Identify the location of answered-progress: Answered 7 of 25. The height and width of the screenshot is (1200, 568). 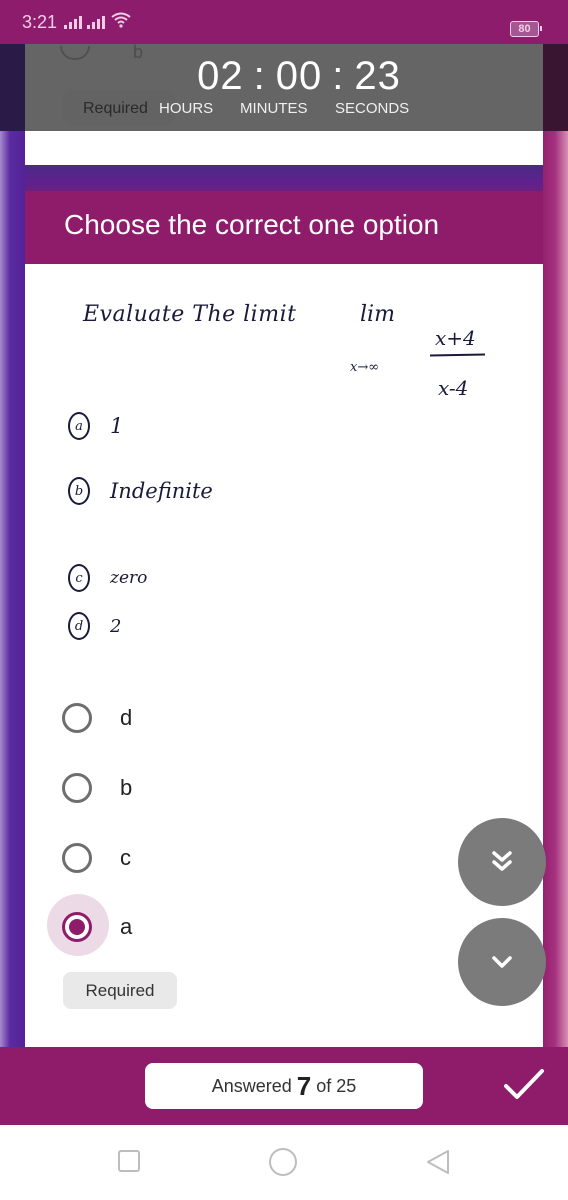
(284, 1086).